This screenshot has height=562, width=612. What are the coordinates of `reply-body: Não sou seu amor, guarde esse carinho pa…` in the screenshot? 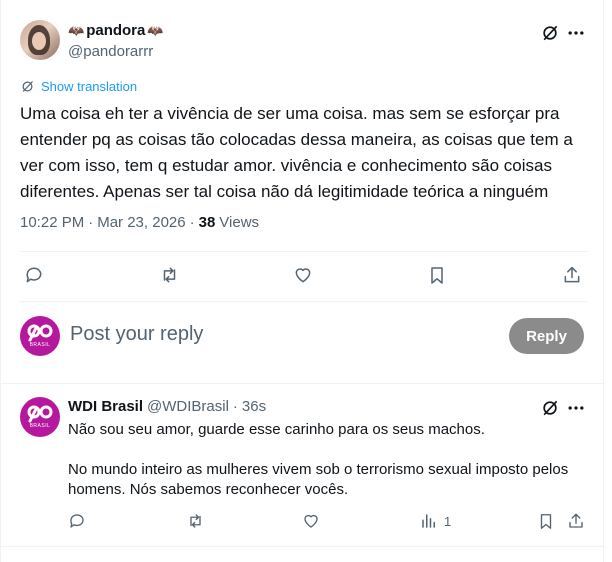 It's located at (318, 460).